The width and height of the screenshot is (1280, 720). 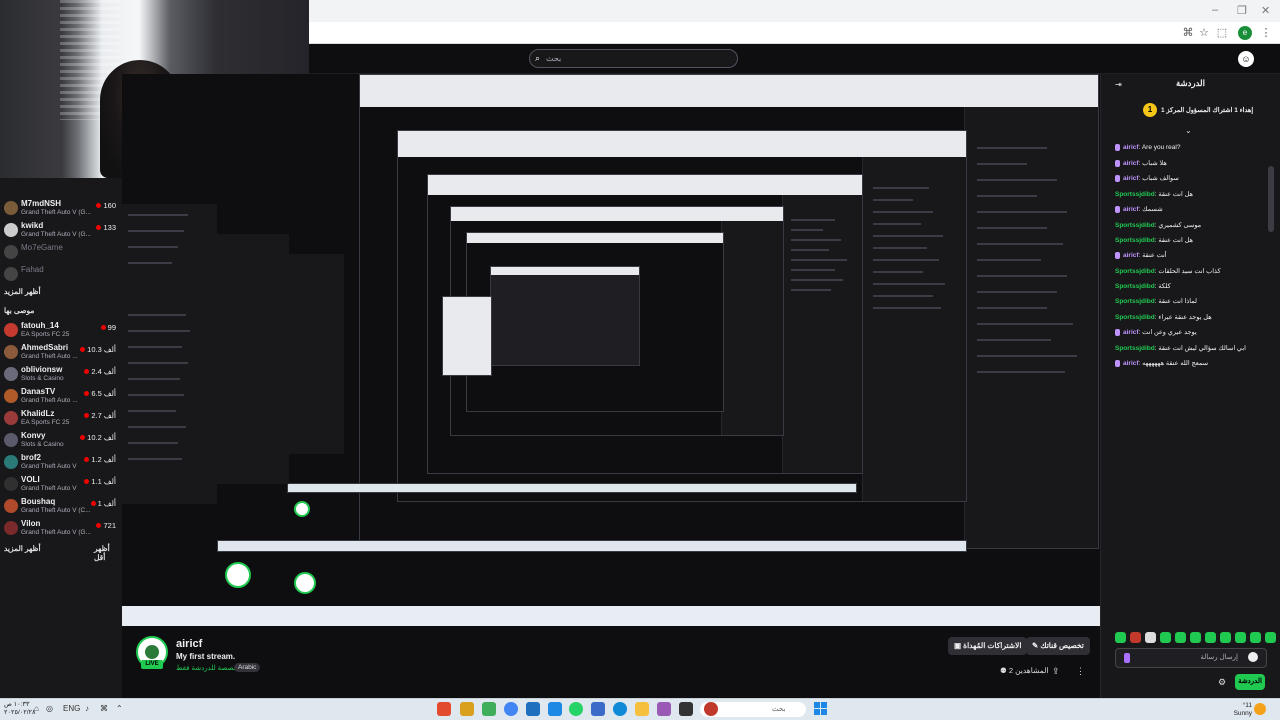 What do you see at coordinates (87, 708) in the screenshot?
I see `volume-icon: ♪` at bounding box center [87, 708].